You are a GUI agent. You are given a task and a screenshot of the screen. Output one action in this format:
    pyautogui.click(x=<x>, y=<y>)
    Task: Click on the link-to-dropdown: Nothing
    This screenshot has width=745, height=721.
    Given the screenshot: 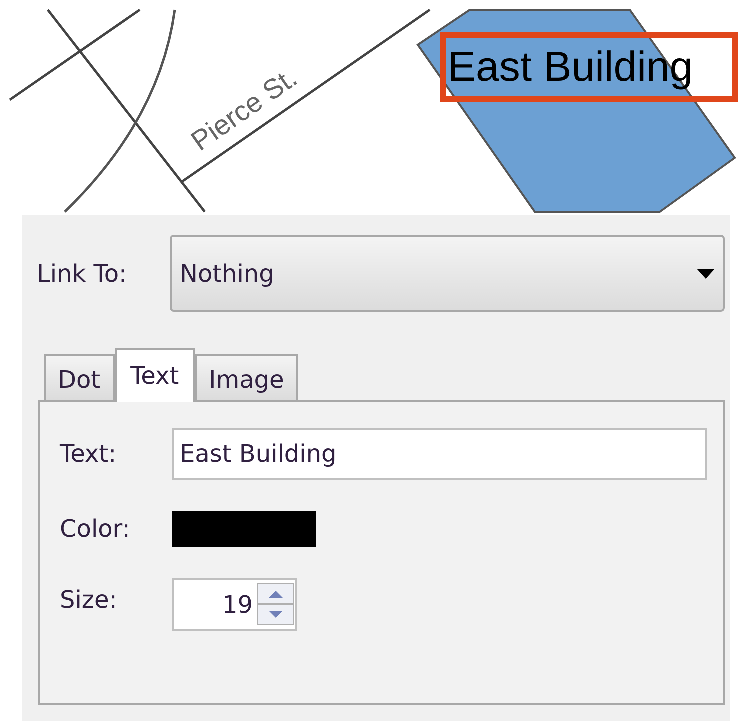 What is the action you would take?
    pyautogui.click(x=447, y=273)
    